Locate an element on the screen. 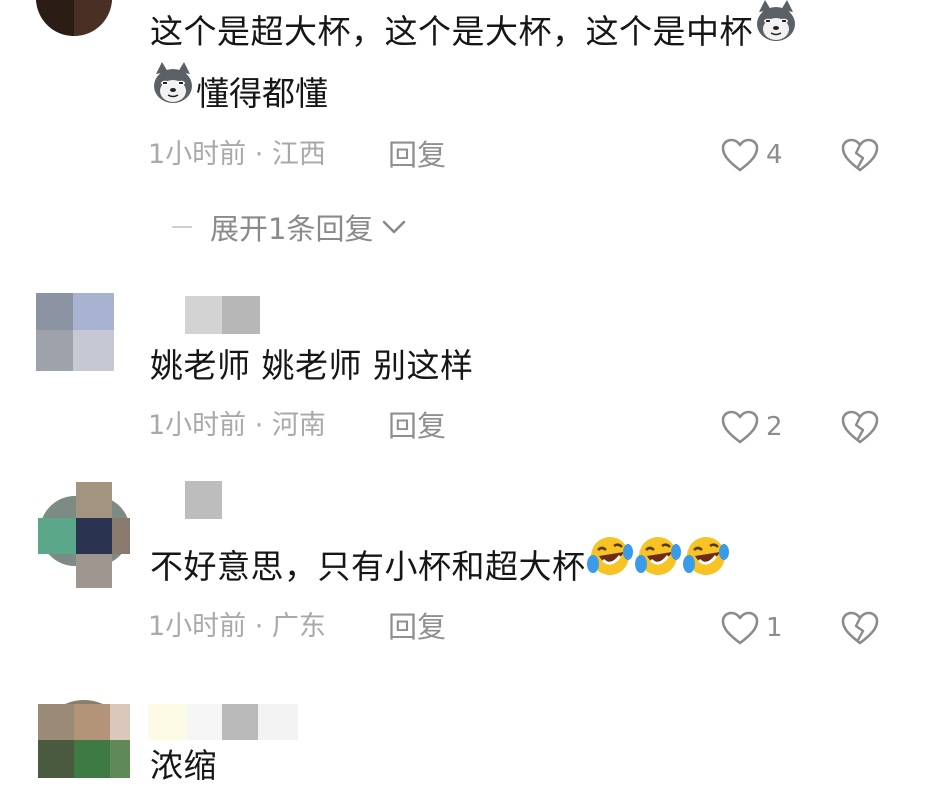  expand-replies-button: 展开1条回复 is located at coordinates (289, 227).